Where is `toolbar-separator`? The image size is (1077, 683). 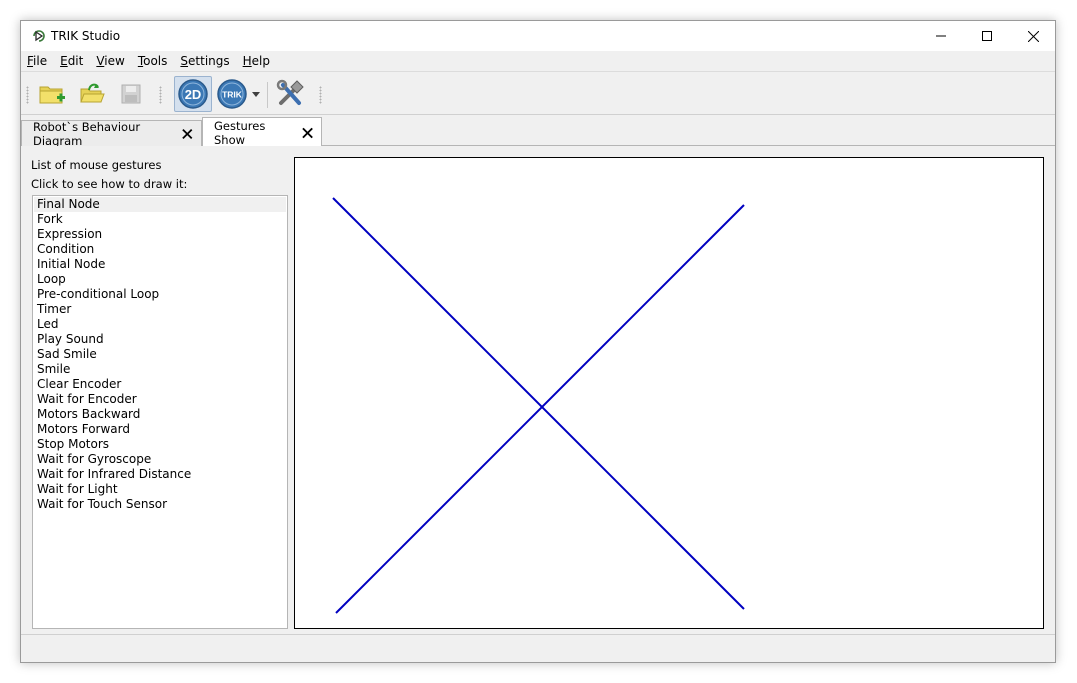 toolbar-separator is located at coordinates (267, 95).